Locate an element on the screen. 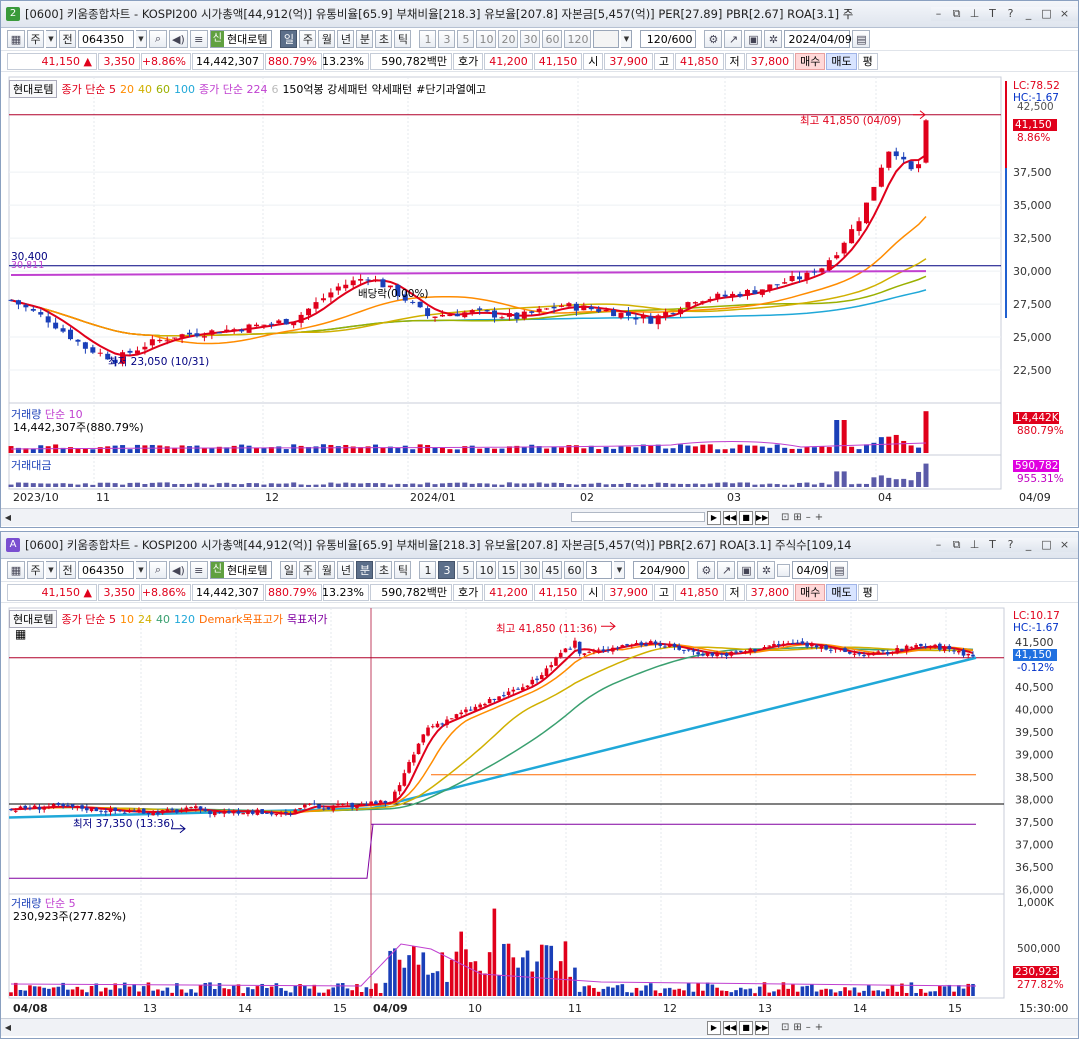 Image resolution: width=1079 pixels, height=1039 pixels. search-icon: ⌕ is located at coordinates (158, 39).